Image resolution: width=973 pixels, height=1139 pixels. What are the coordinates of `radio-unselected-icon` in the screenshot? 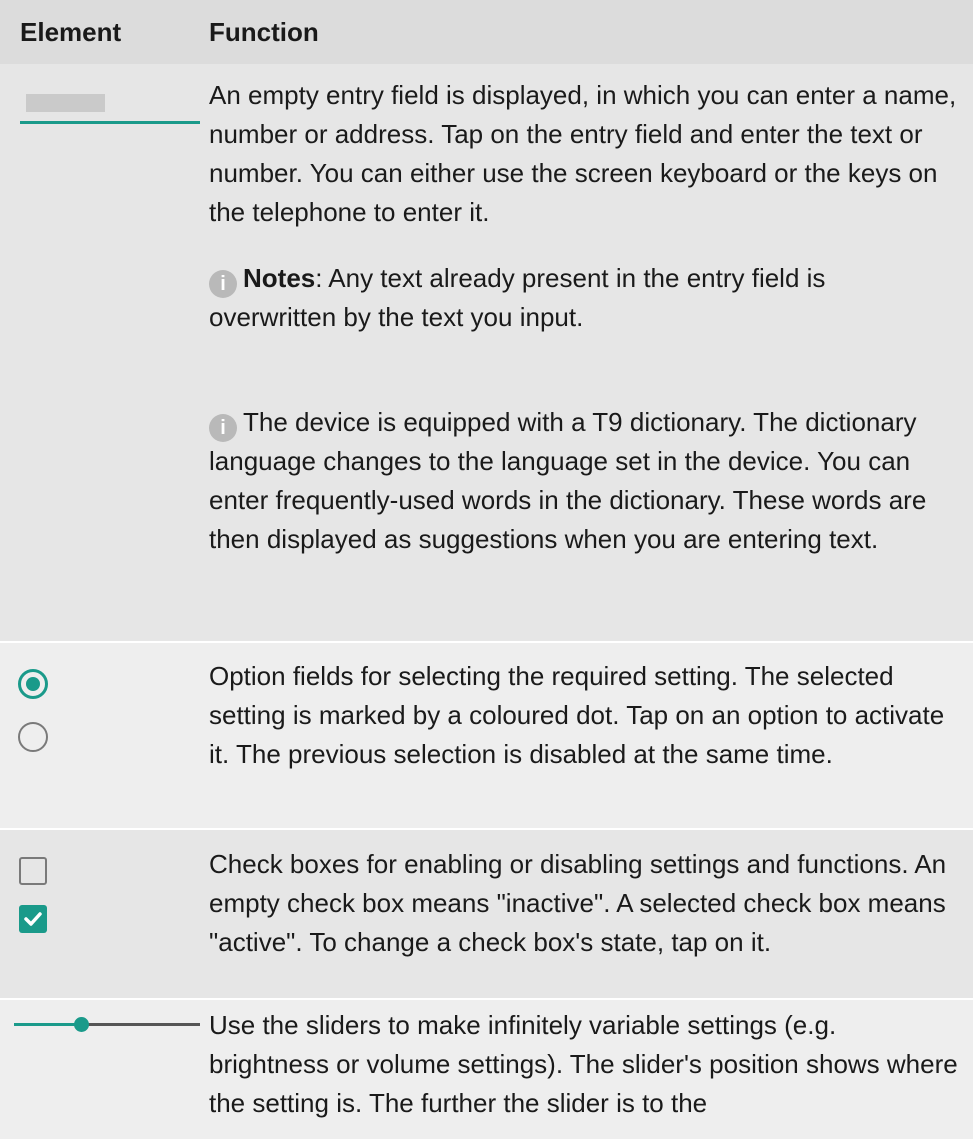 It's located at (33, 737).